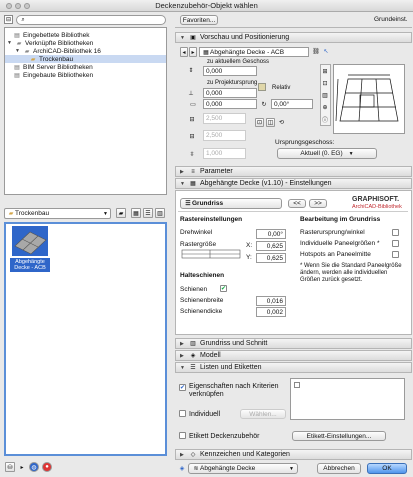 This screenshot has height=477, width=413. I want to click on section-view-icon: ▥, so click(325, 95).